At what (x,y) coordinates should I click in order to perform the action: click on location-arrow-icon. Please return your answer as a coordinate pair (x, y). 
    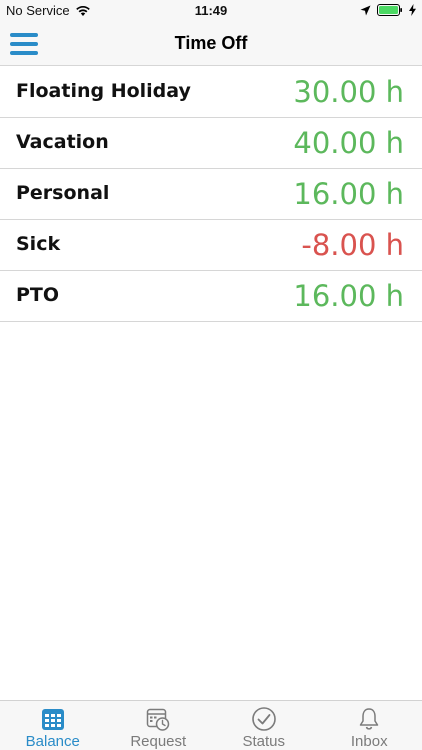
    Looking at the image, I should click on (365, 10).